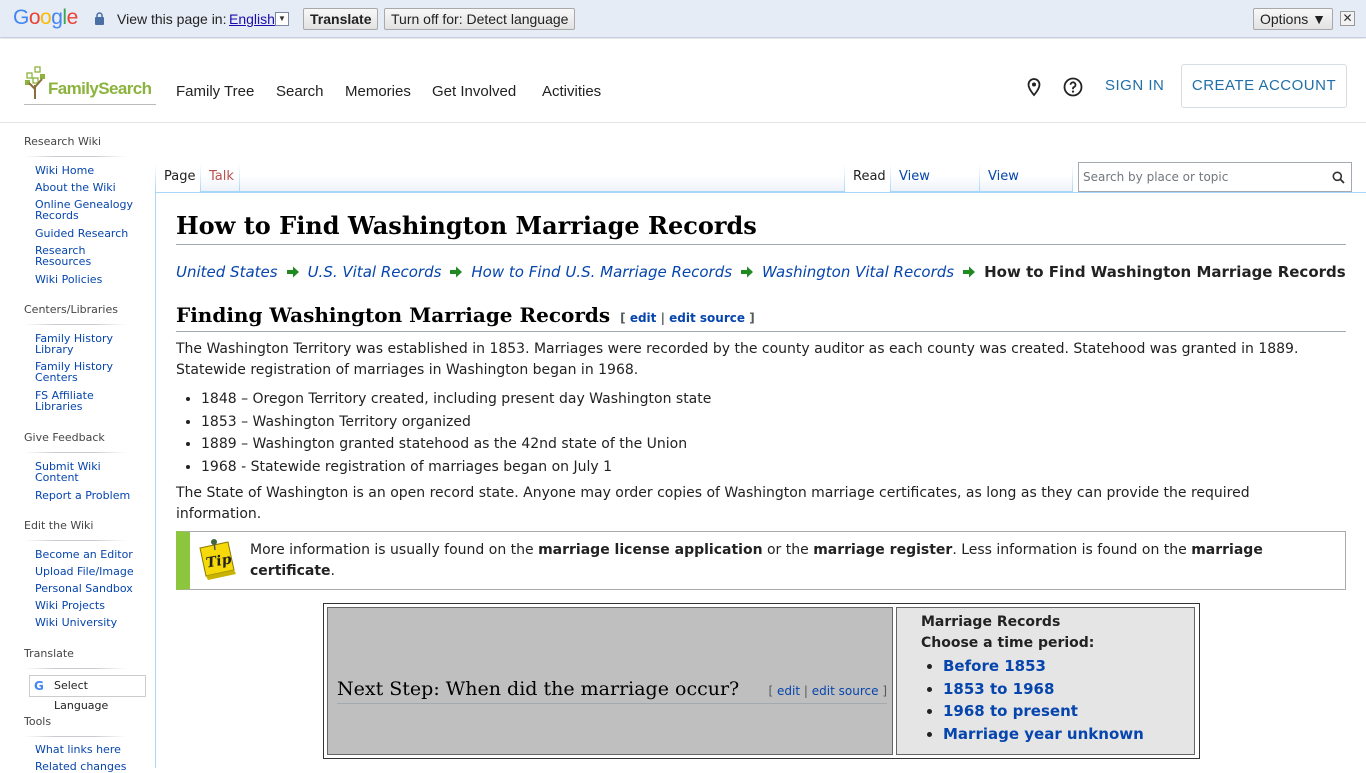 The image size is (1366, 773). I want to click on tab-read: Read, so click(867, 178).